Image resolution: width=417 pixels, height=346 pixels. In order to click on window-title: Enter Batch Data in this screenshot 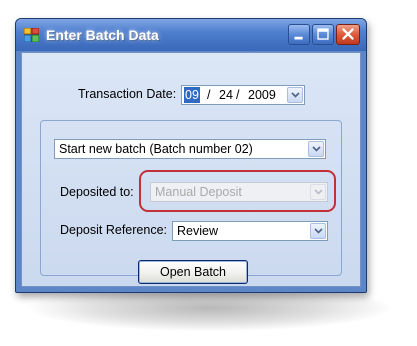, I will do `click(102, 35)`.